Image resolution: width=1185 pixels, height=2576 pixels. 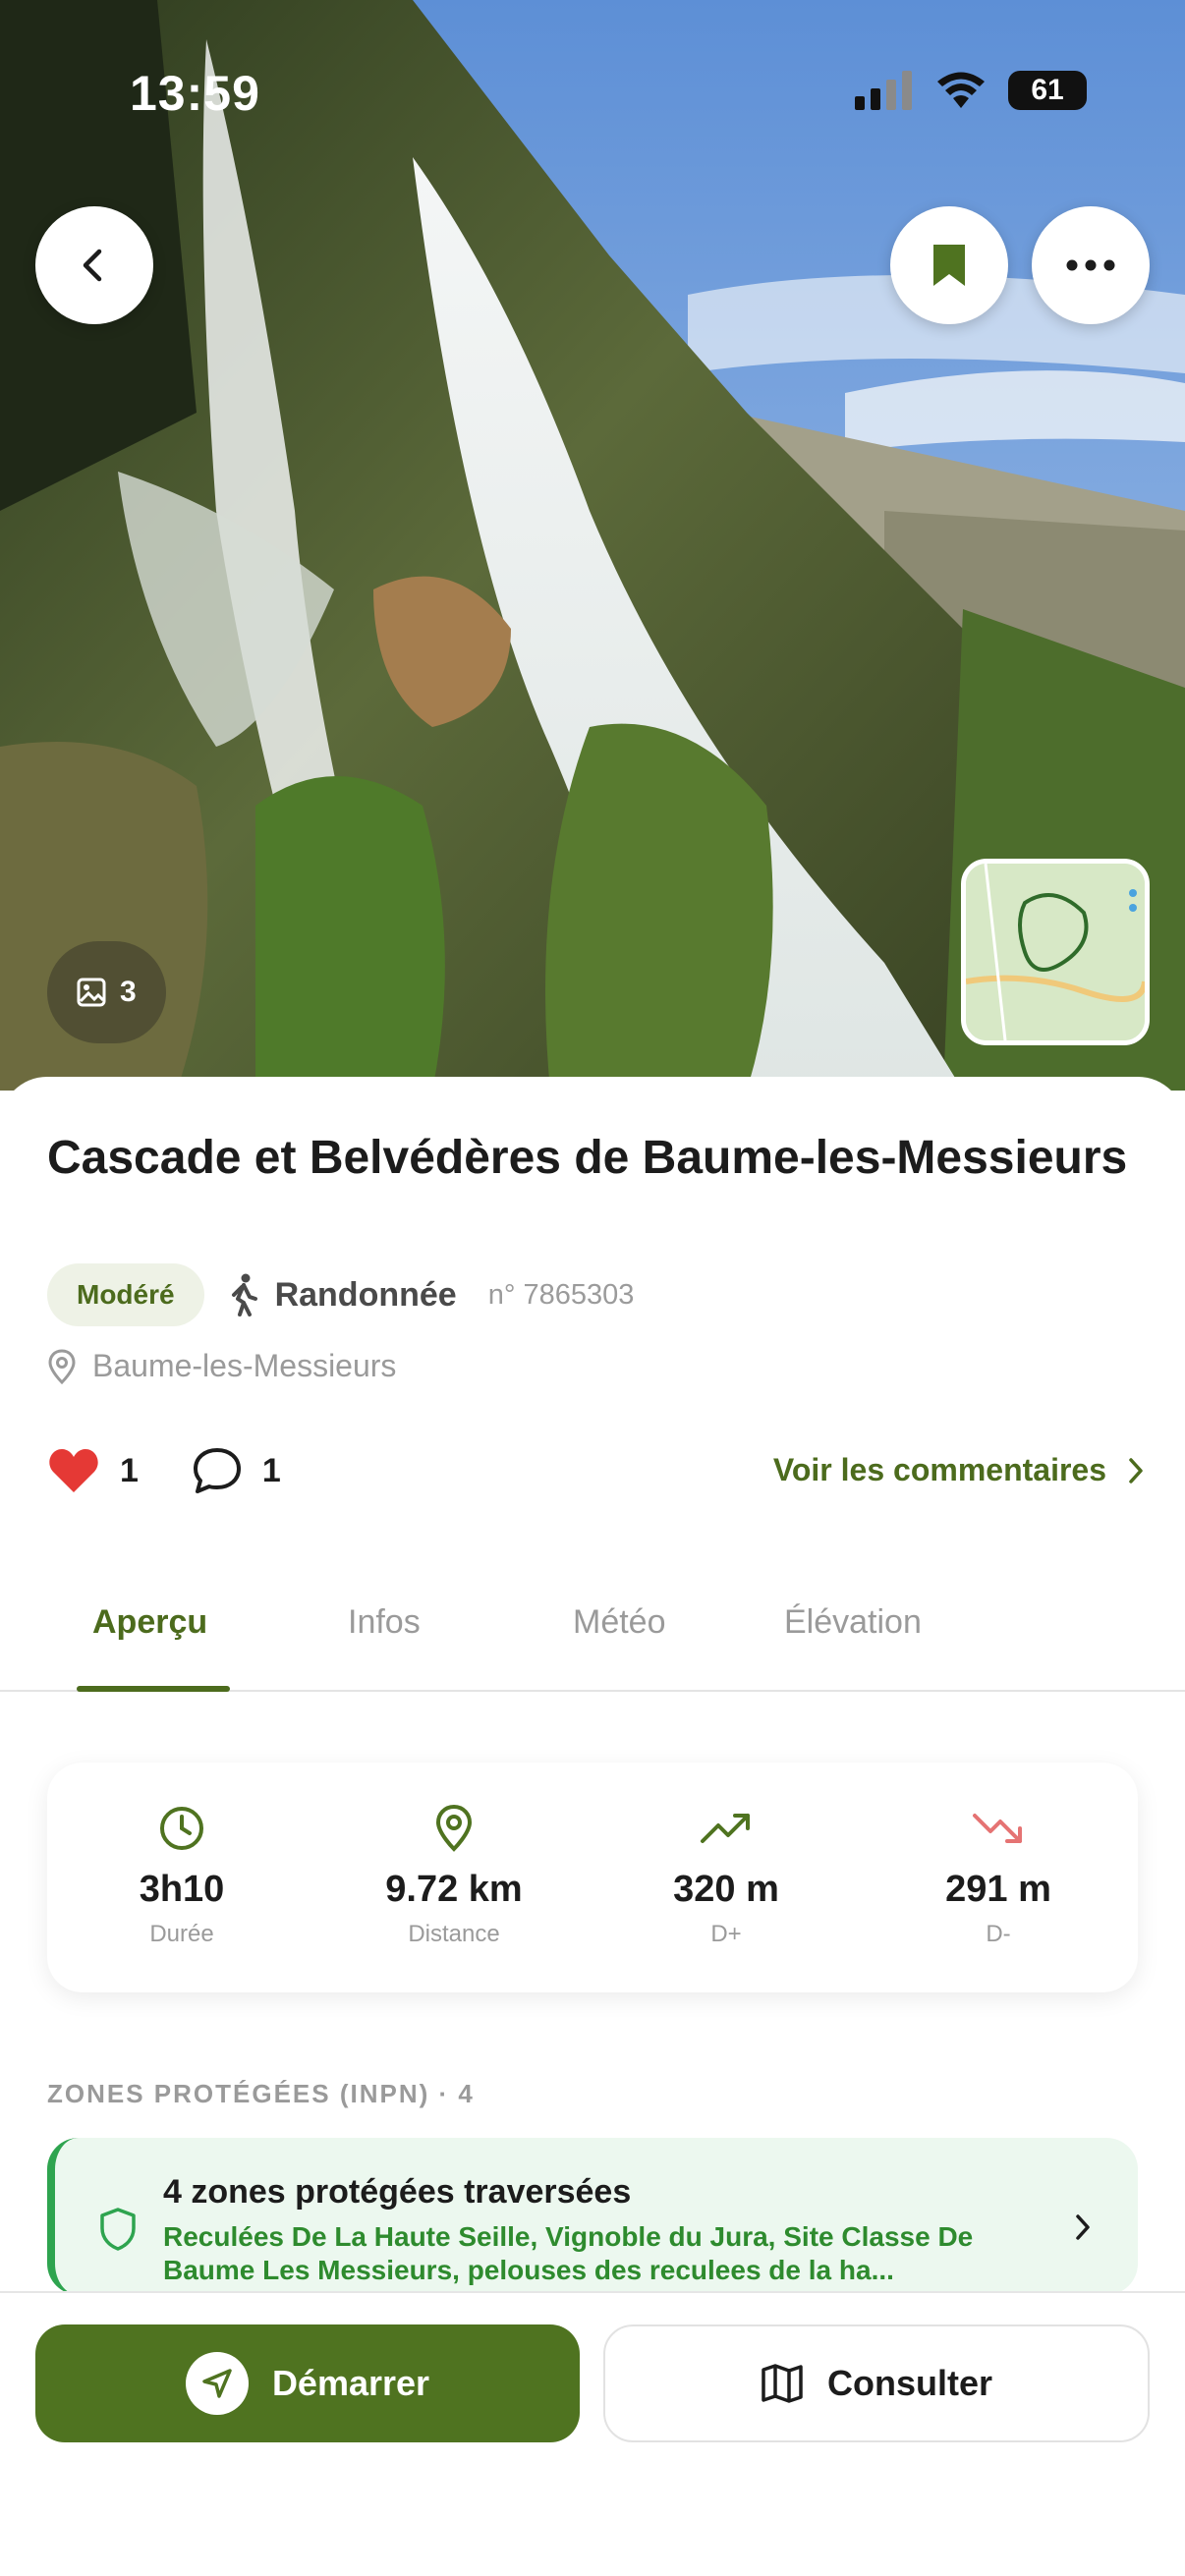 I want to click on protected-zones-heading: ZONES PROTÉGÉES (INPN) · 4, so click(x=261, y=2093).